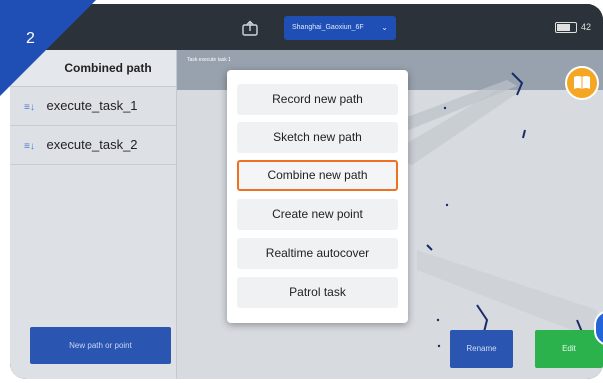  I want to click on list-item: ≡↓ execute_task_2, so click(93, 145).